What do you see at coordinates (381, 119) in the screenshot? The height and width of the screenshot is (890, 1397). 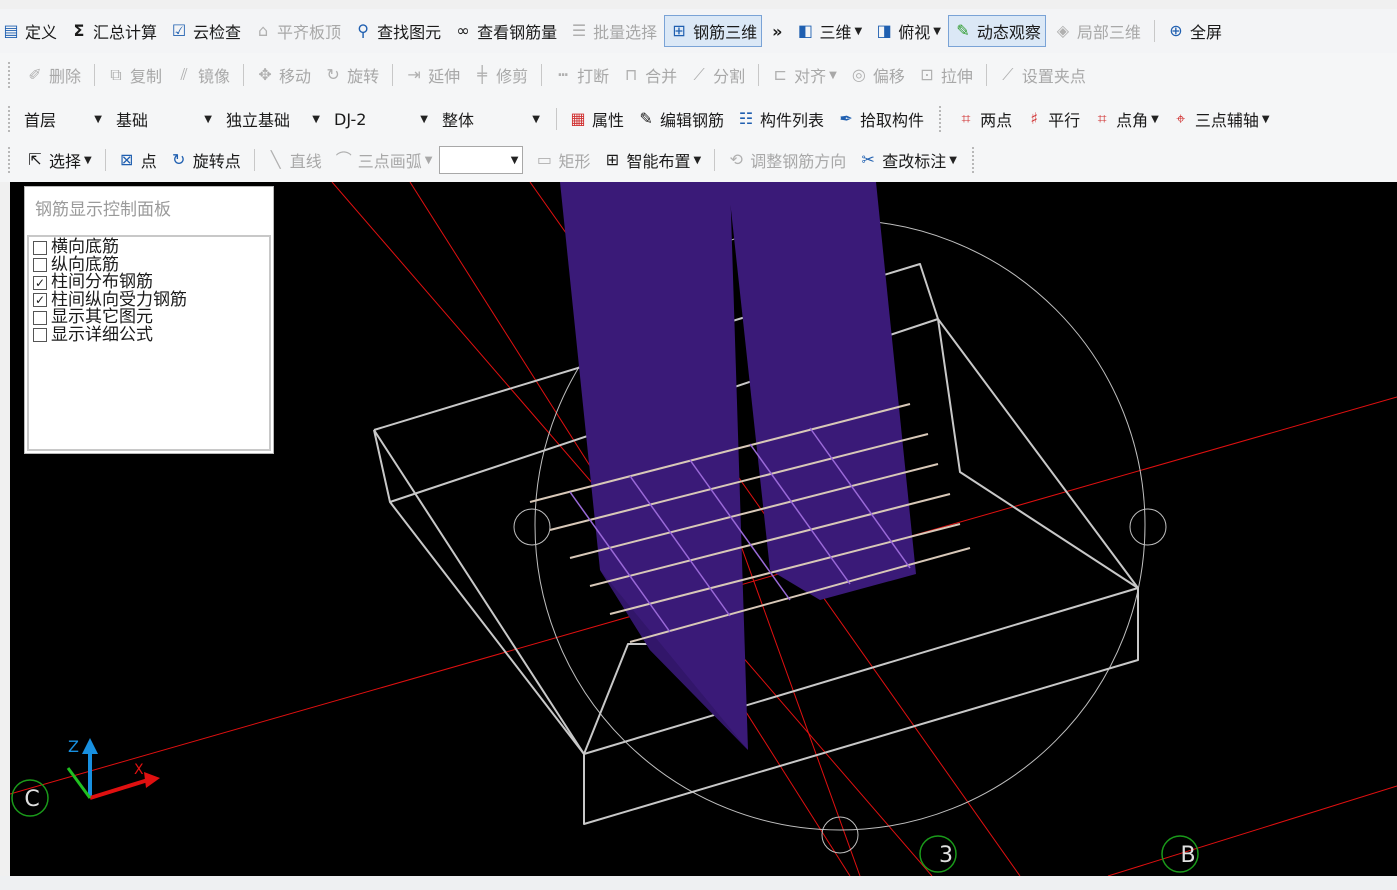 I see `component-select: DJ-2 ▼` at bounding box center [381, 119].